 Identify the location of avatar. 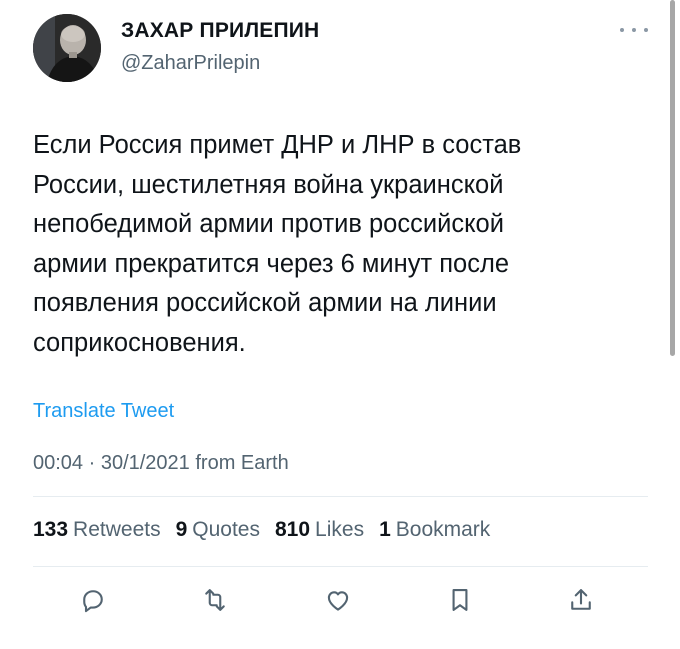
(67, 48).